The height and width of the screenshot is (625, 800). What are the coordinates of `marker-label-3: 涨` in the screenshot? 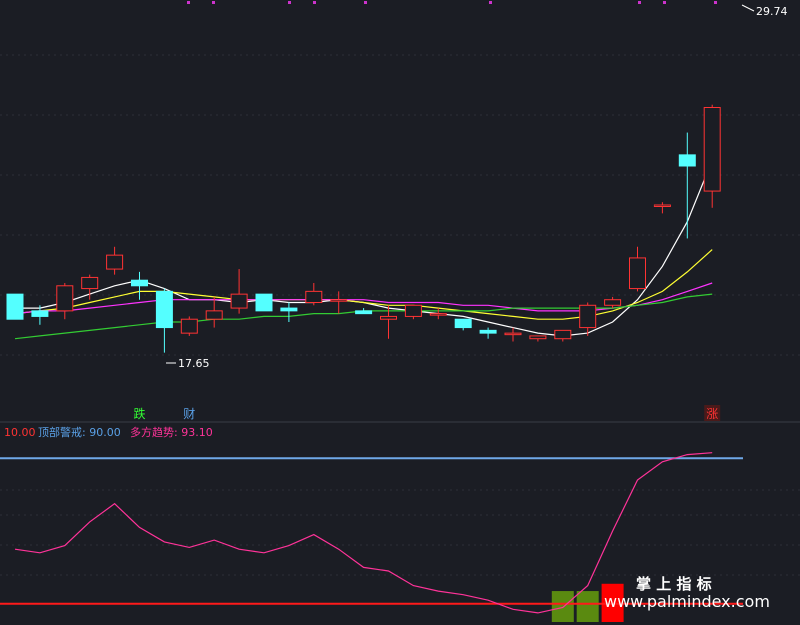 It's located at (712, 413).